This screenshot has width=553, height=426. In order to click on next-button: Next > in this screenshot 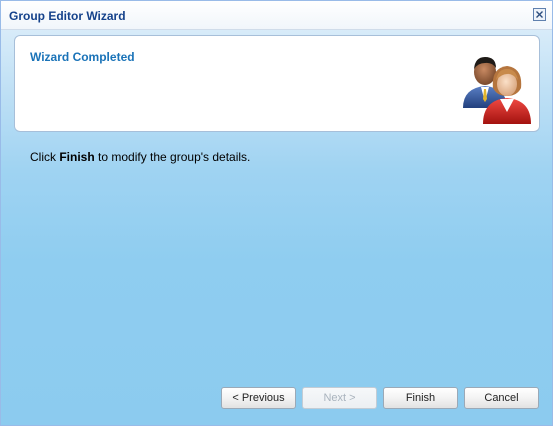, I will do `click(339, 398)`.